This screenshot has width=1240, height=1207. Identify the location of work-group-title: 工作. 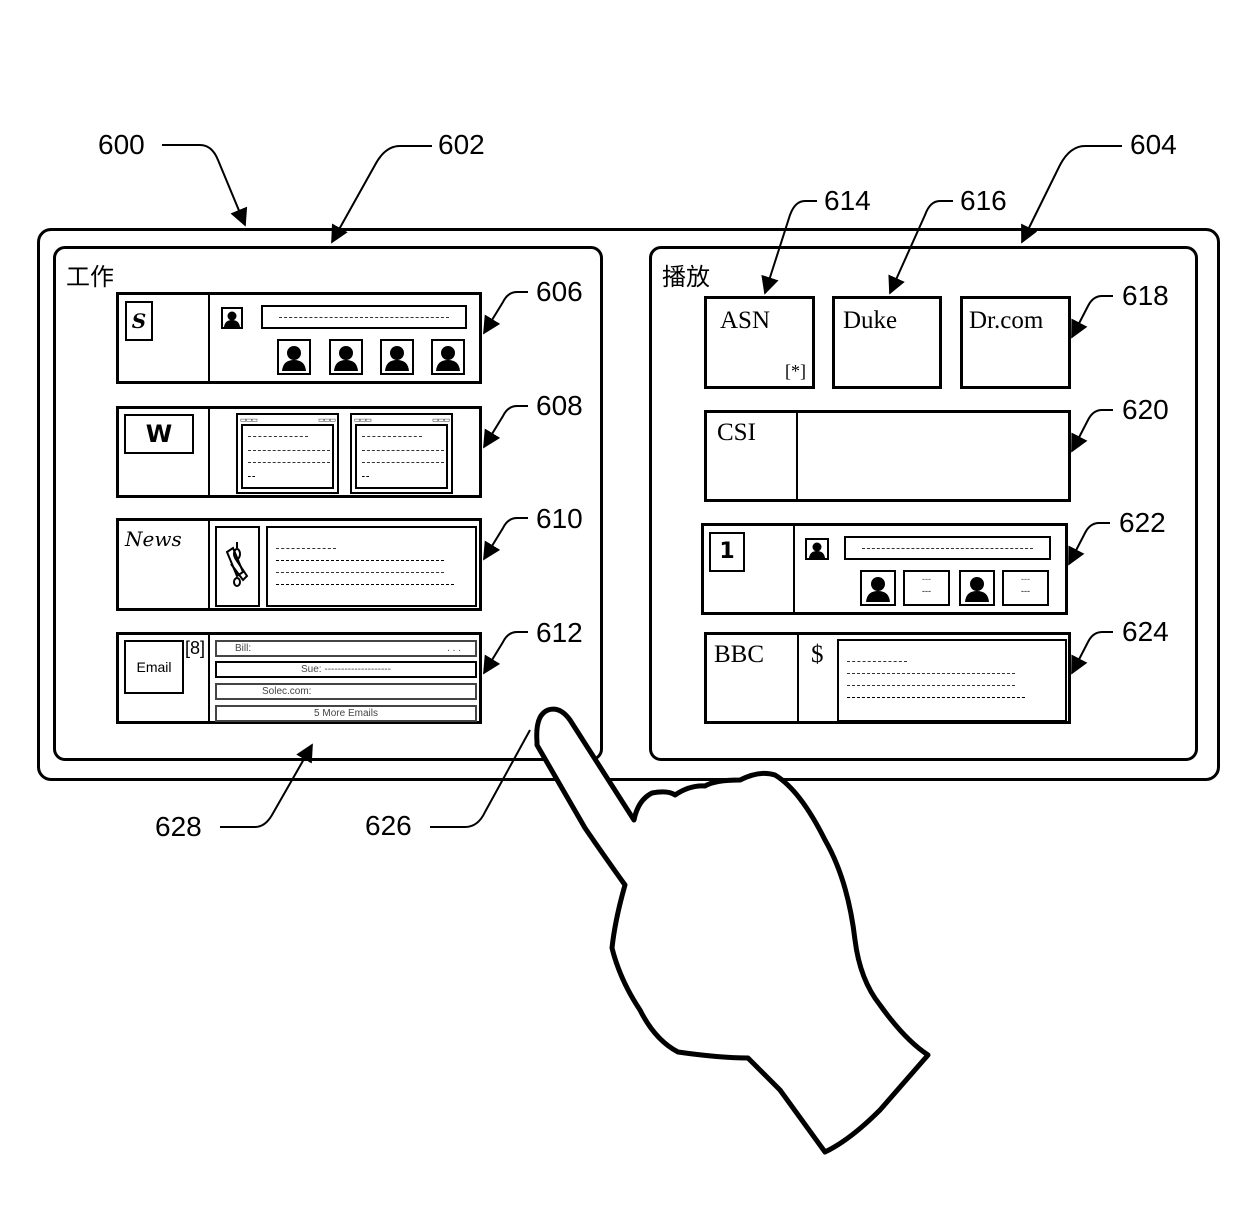
(90, 277).